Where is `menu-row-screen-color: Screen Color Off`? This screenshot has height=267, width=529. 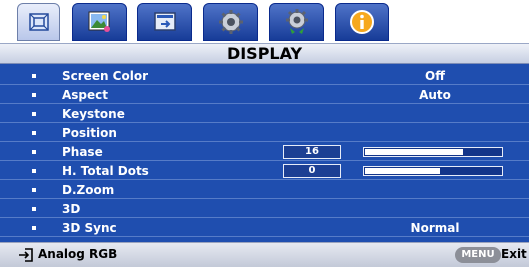 menu-row-screen-color: Screen Color Off is located at coordinates (264, 76).